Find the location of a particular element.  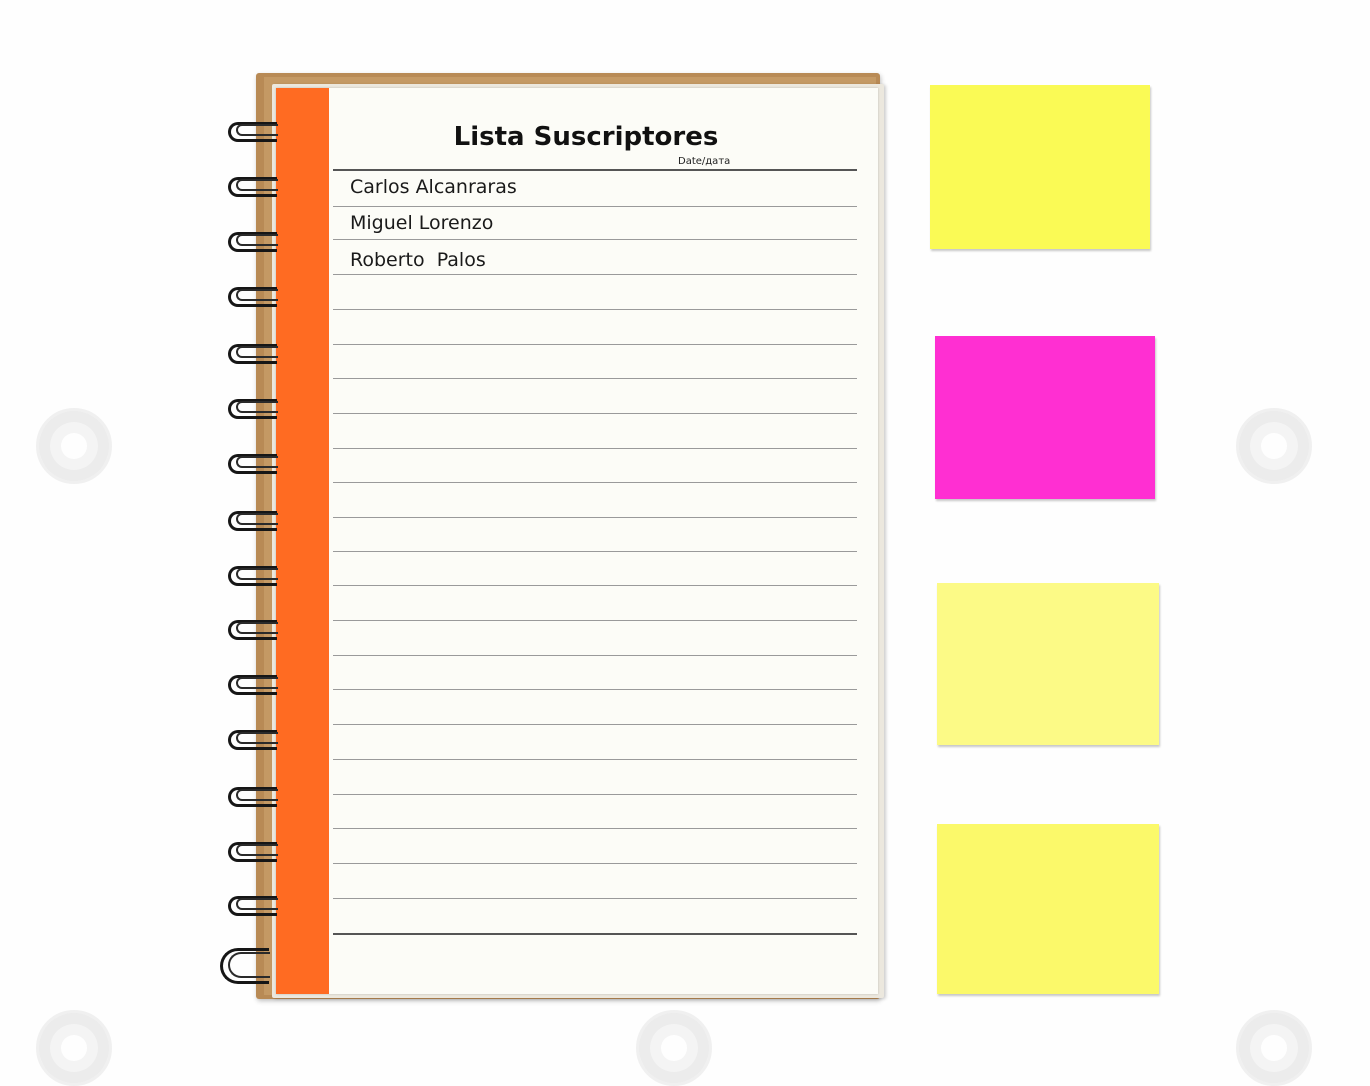

margin-strip is located at coordinates (302, 541).